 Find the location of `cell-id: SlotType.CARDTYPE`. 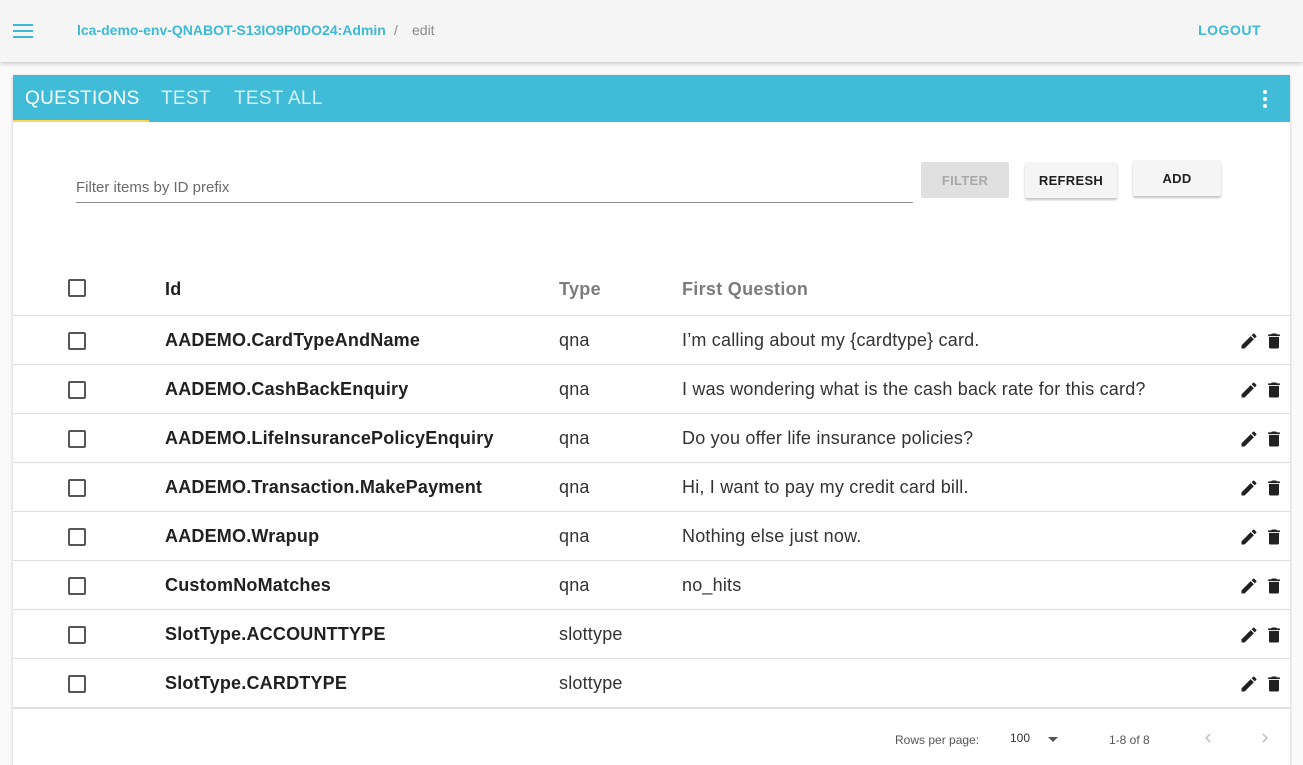

cell-id: SlotType.CARDTYPE is located at coordinates (256, 683).